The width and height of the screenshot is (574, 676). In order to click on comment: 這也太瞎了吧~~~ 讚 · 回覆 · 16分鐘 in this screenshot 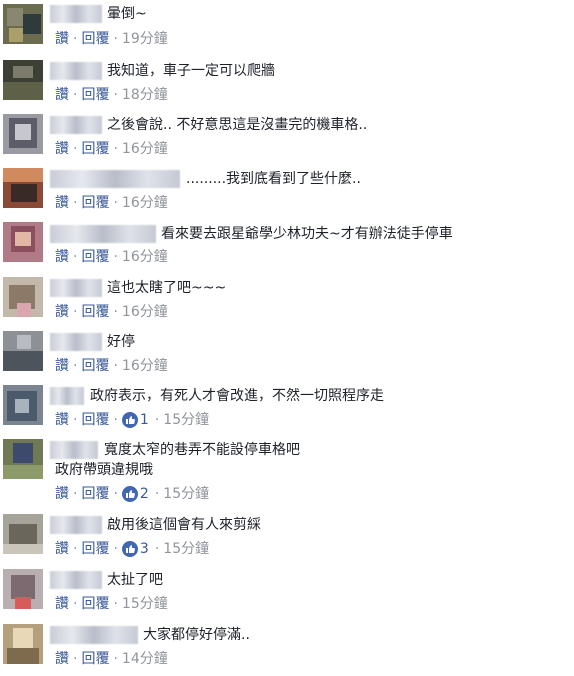, I will do `click(287, 300)`.